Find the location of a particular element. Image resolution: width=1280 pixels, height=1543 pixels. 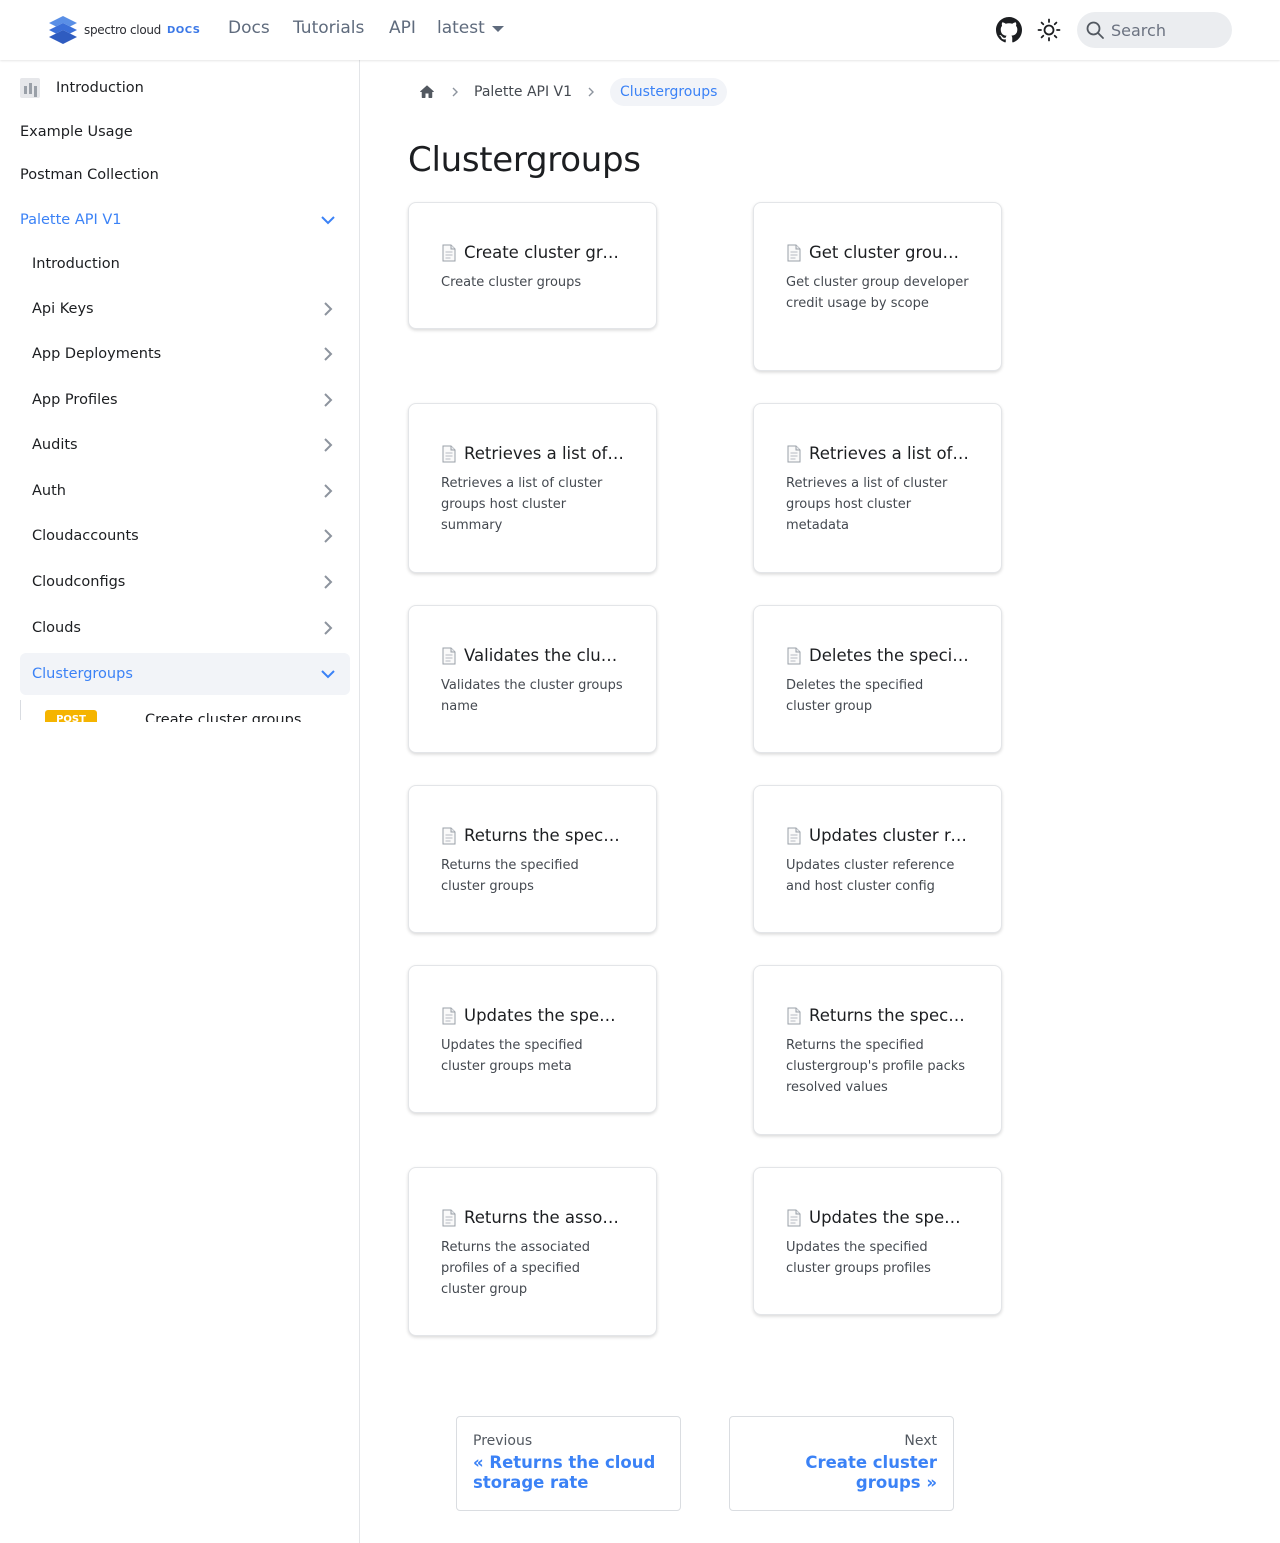

sidebar-item-create-cluster-groups: POST Create cluster groups is located at coordinates (195, 716).